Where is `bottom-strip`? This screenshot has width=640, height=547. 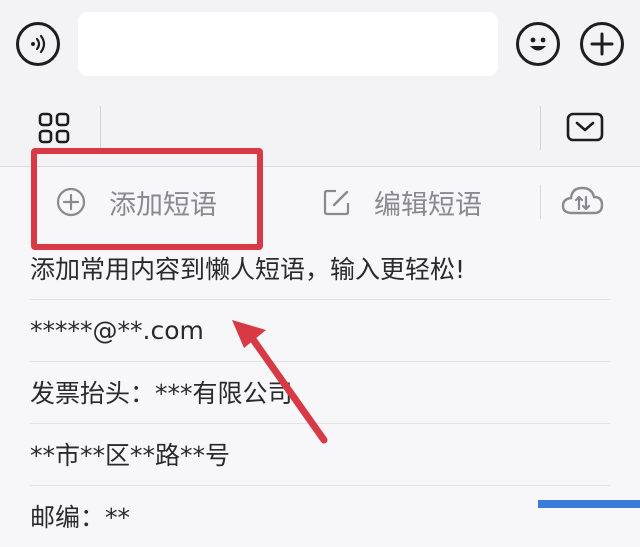
bottom-strip is located at coordinates (589, 504).